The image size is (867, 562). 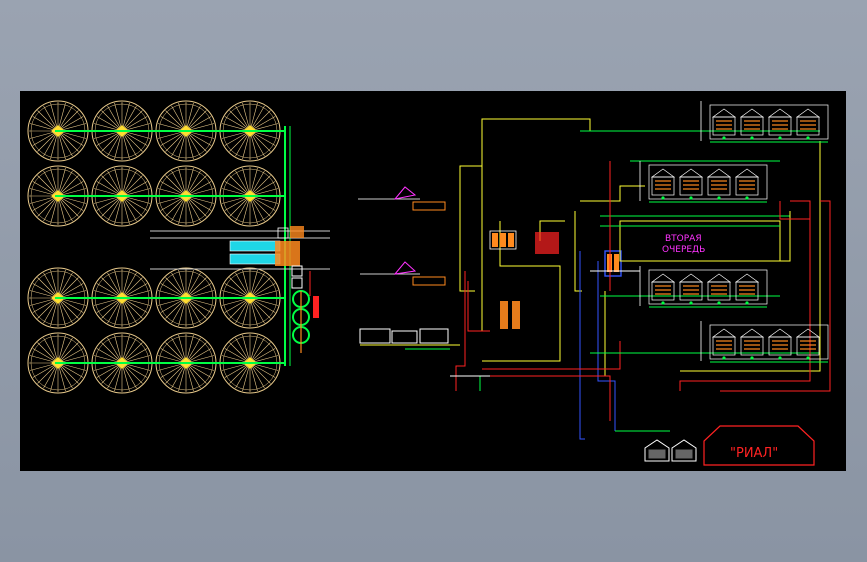 I want to click on truck-intakes, so click(x=409, y=268).